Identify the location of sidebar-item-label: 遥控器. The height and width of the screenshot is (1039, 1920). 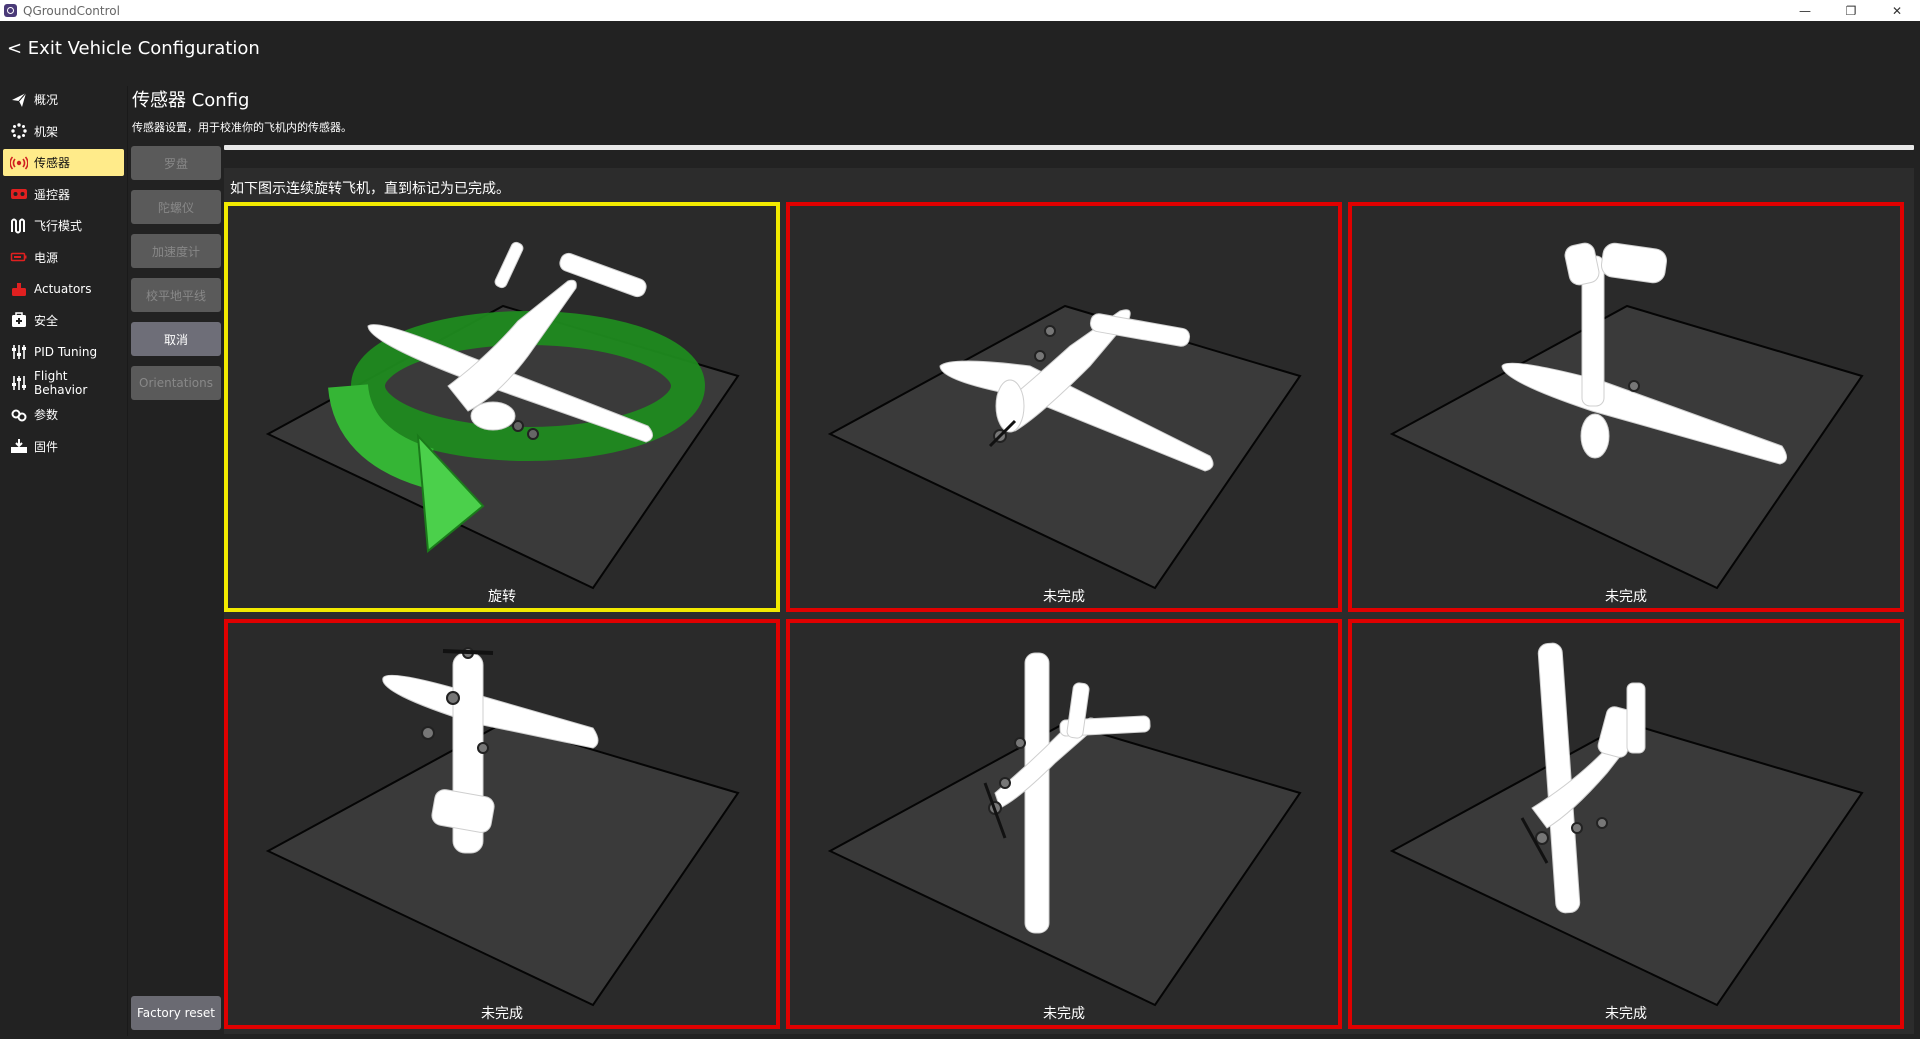
(52, 194).